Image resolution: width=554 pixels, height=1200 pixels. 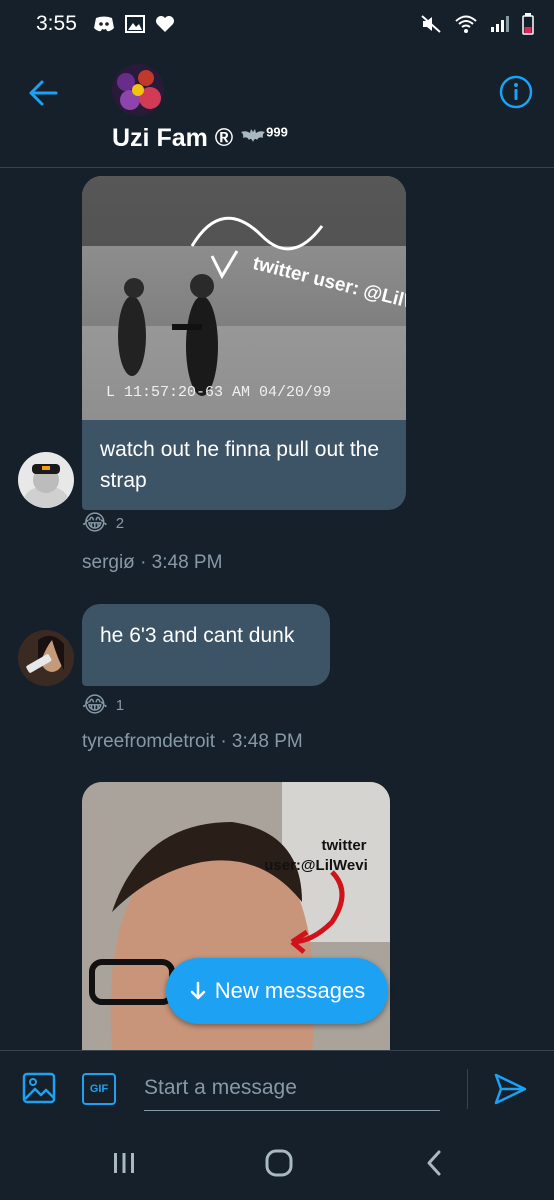 I want to click on gallery-icon, so click(x=134, y=24).